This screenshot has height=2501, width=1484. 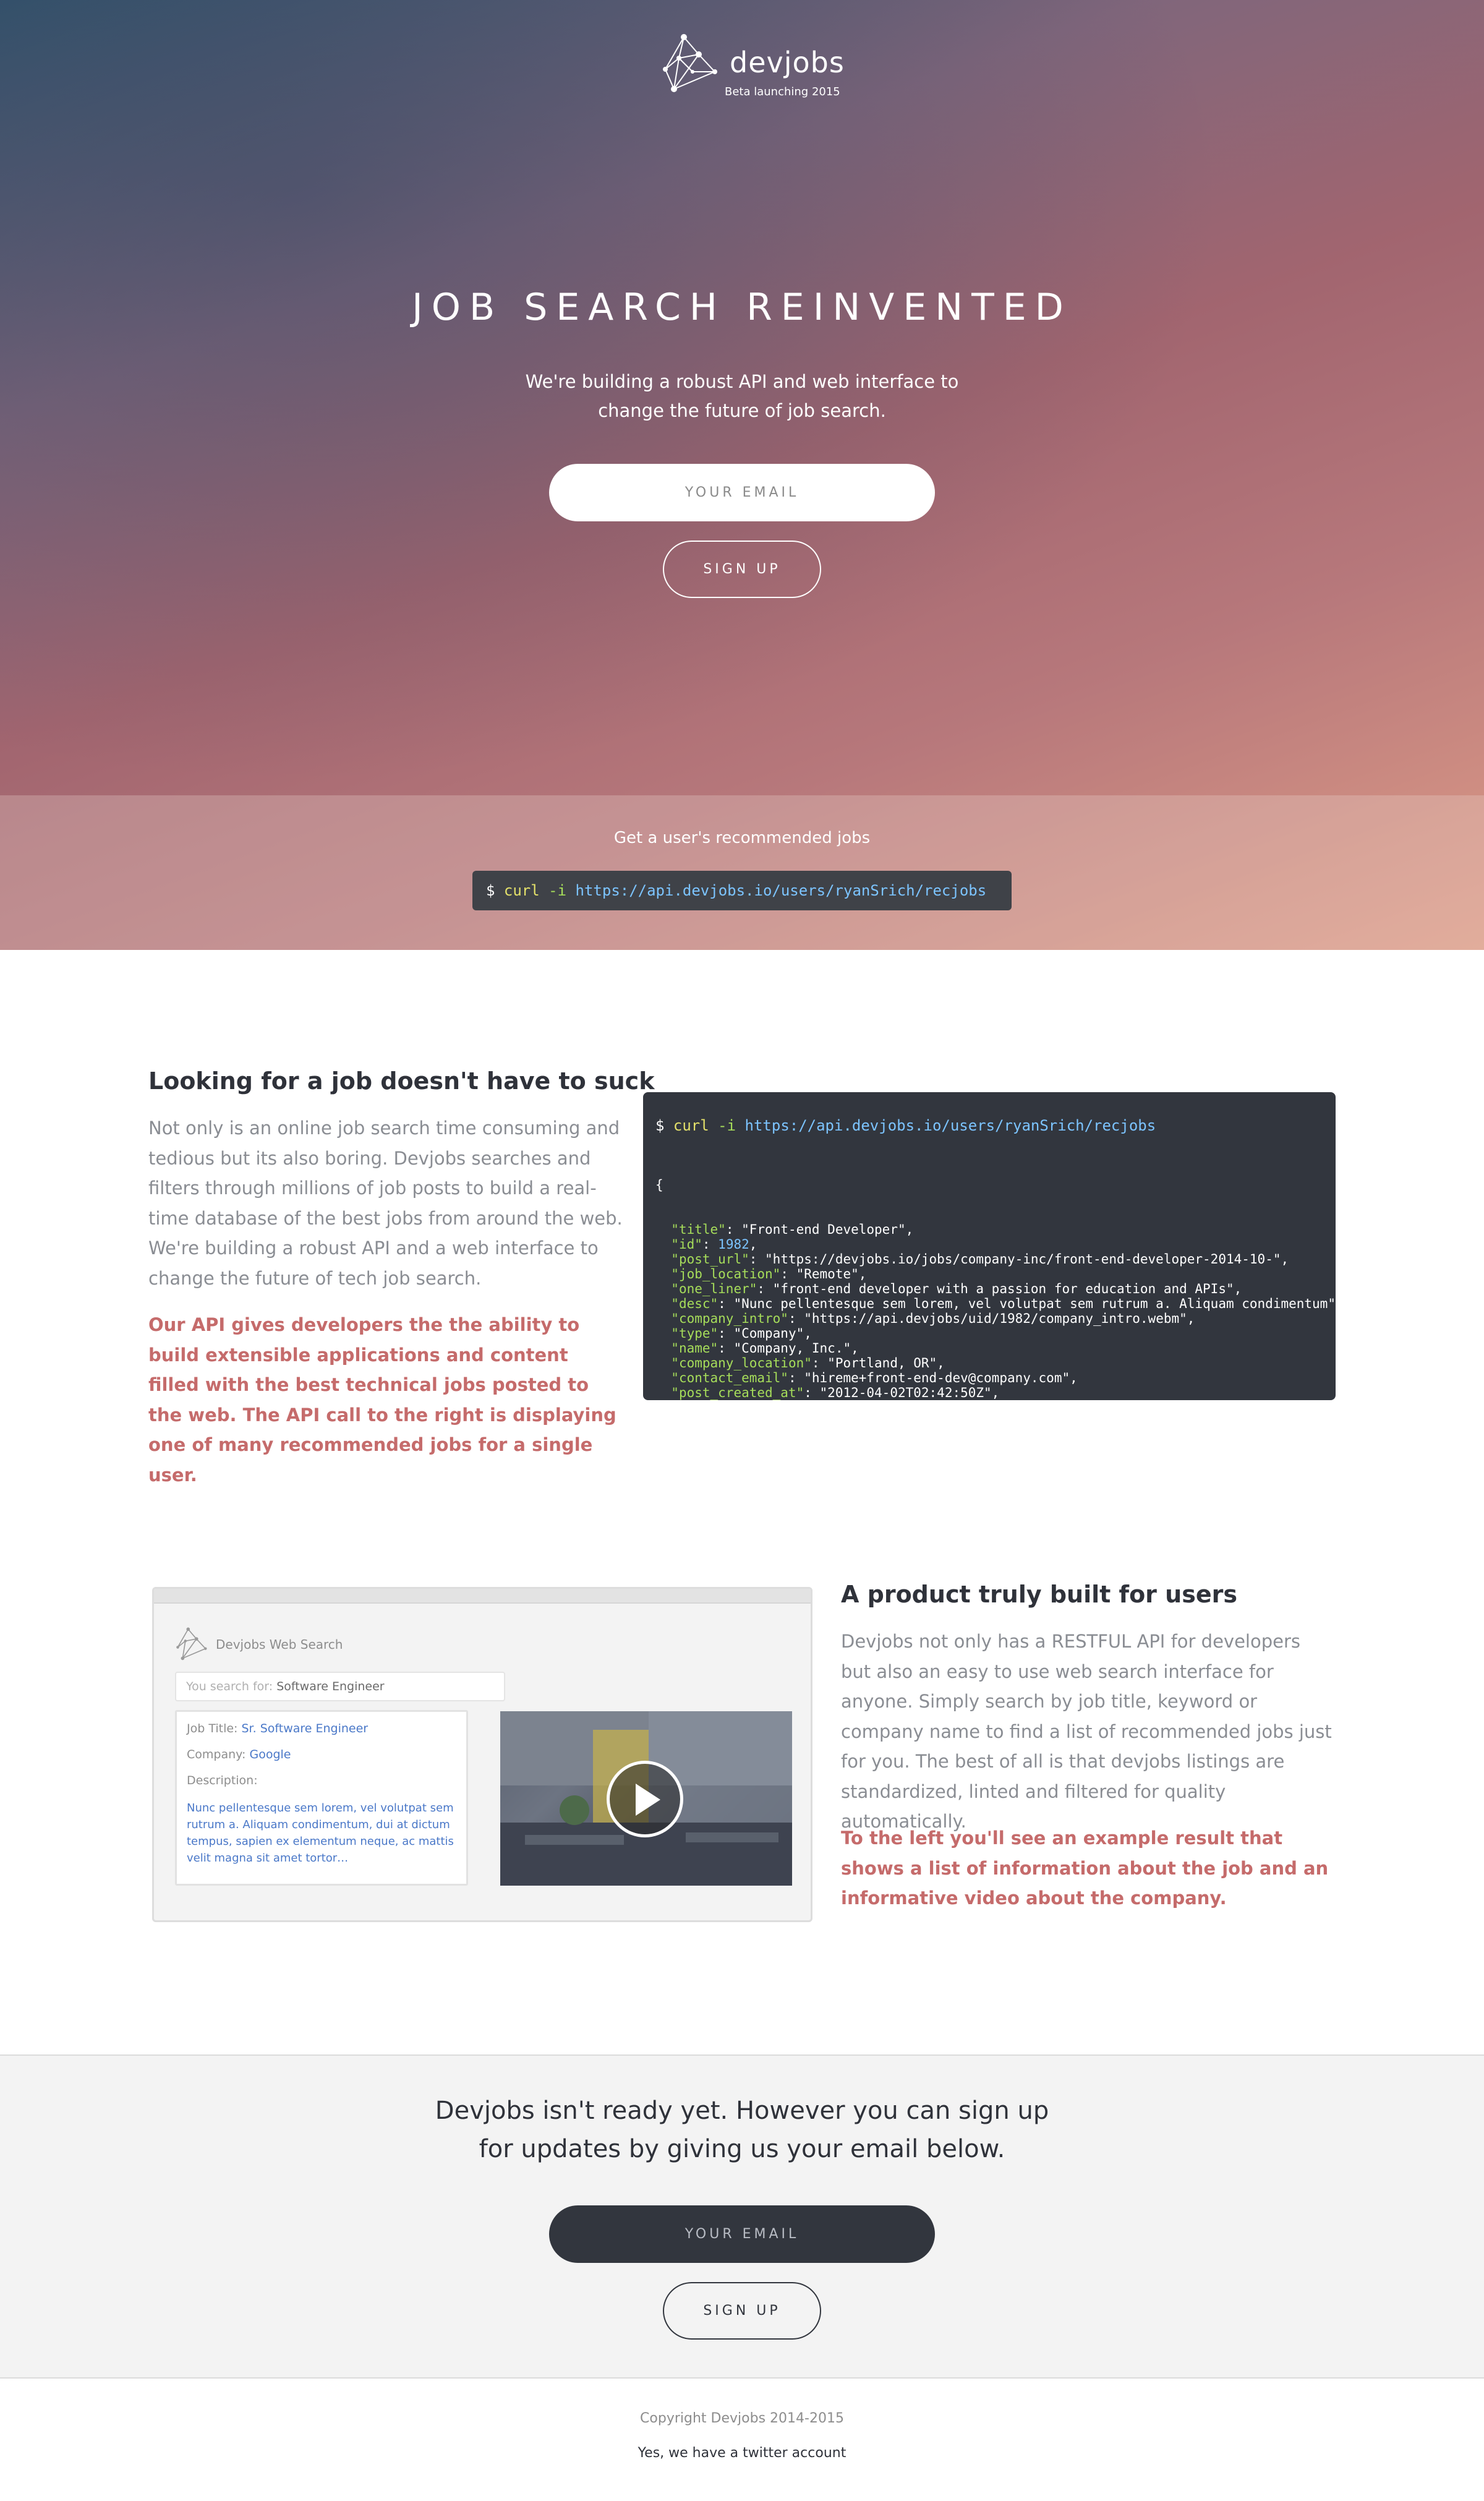 I want to click on json-field-line: "company_location": "Portland, OR",, so click(x=808, y=1363).